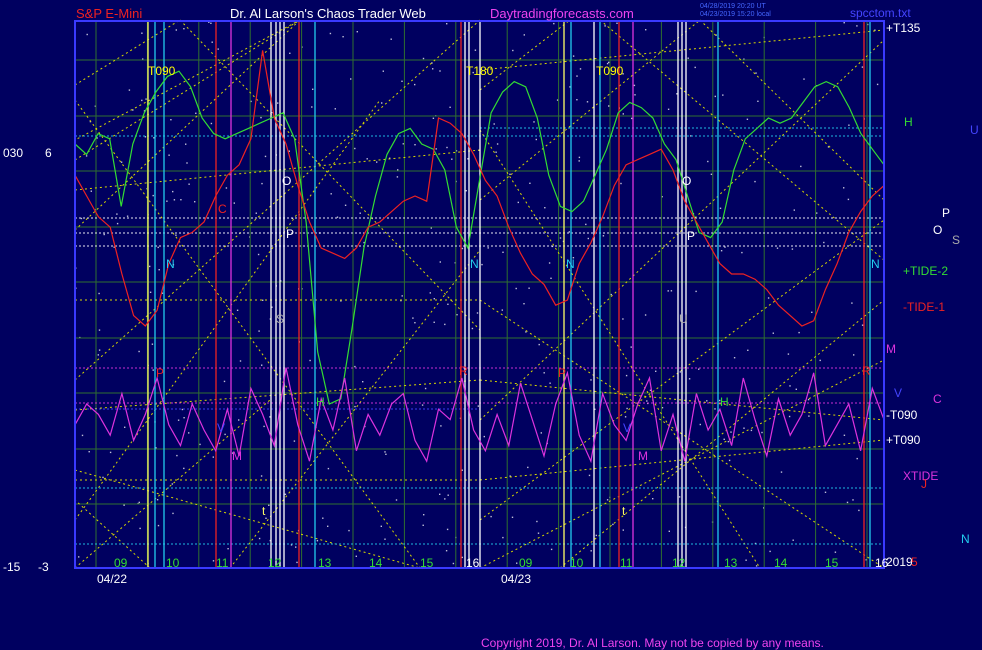  Describe the element at coordinates (221, 428) in the screenshot. I see `marker-label: V` at that location.